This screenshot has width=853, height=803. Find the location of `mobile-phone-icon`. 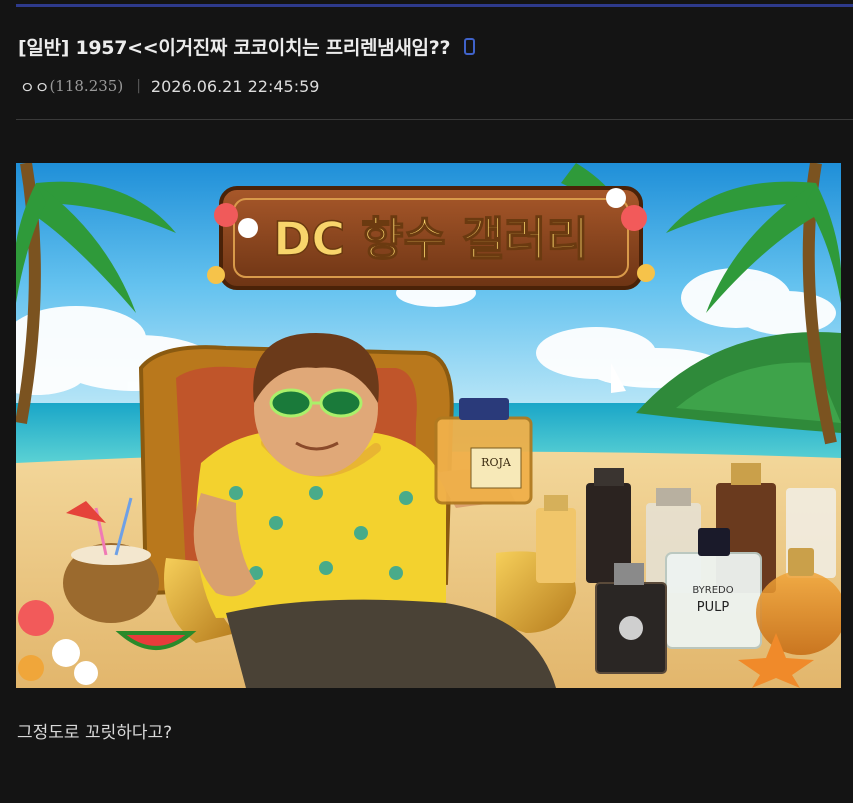

mobile-phone-icon is located at coordinates (470, 46).